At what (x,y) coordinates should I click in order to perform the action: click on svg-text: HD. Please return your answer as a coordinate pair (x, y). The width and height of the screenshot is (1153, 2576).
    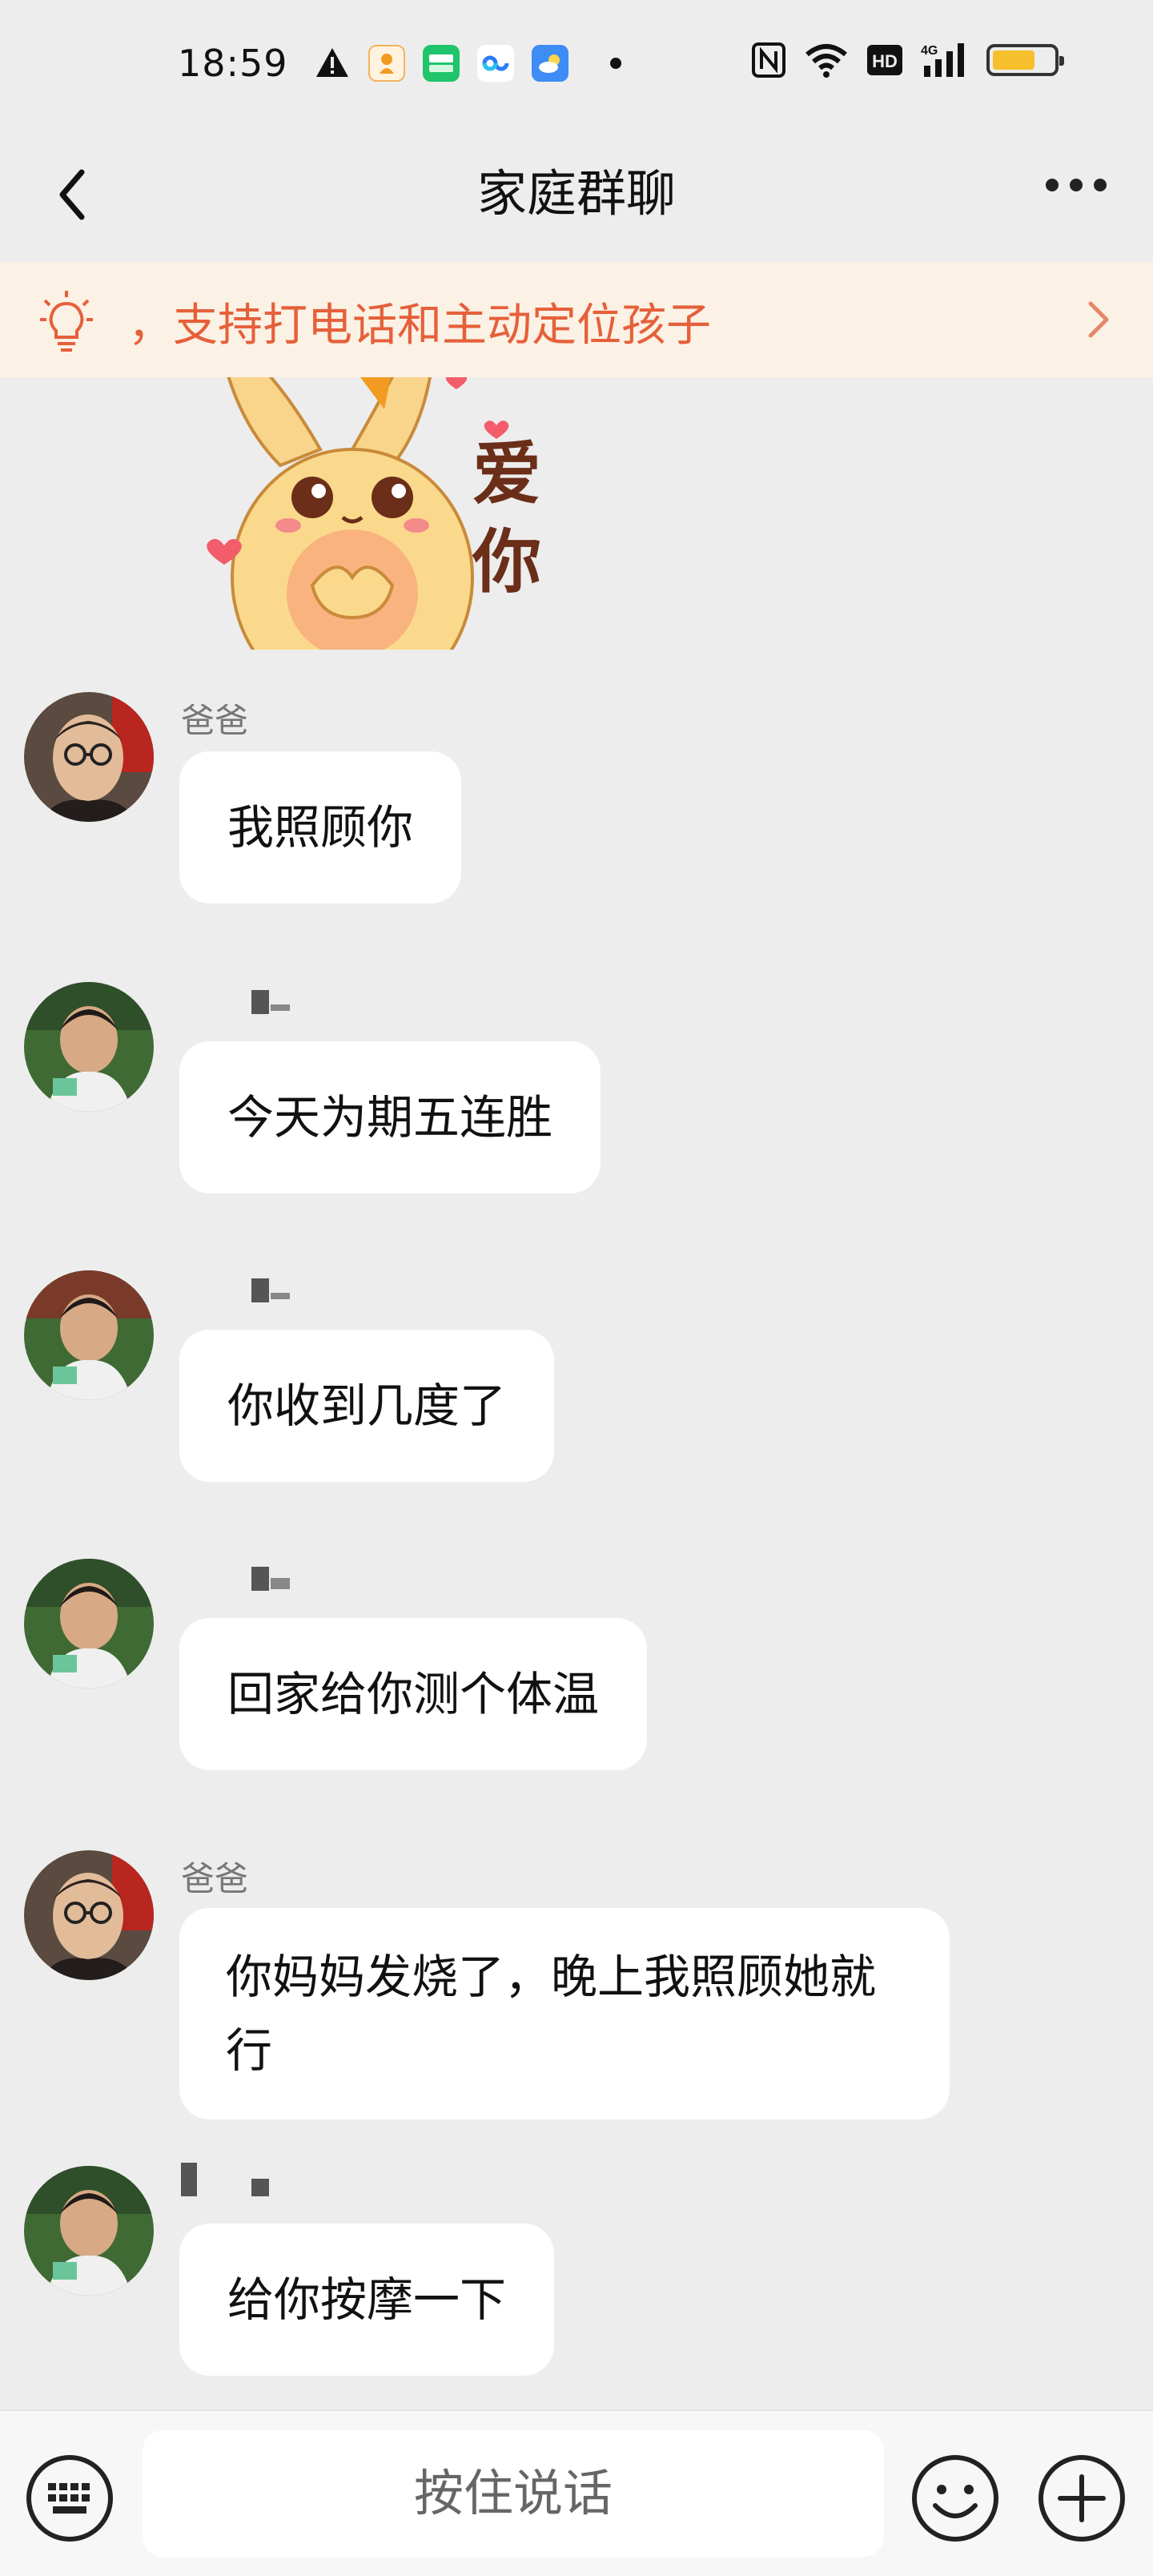
    Looking at the image, I should click on (885, 61).